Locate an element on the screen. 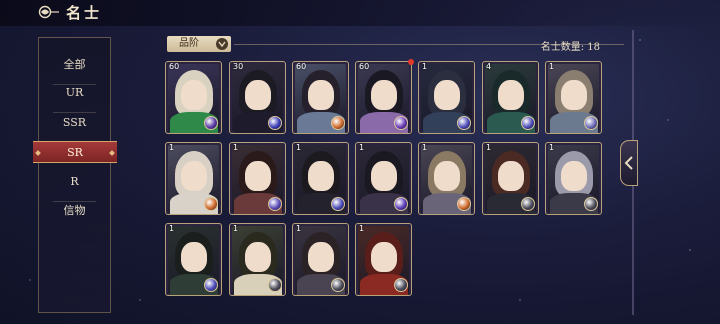 The height and width of the screenshot is (324, 720). character-card: 4 is located at coordinates (510, 97).